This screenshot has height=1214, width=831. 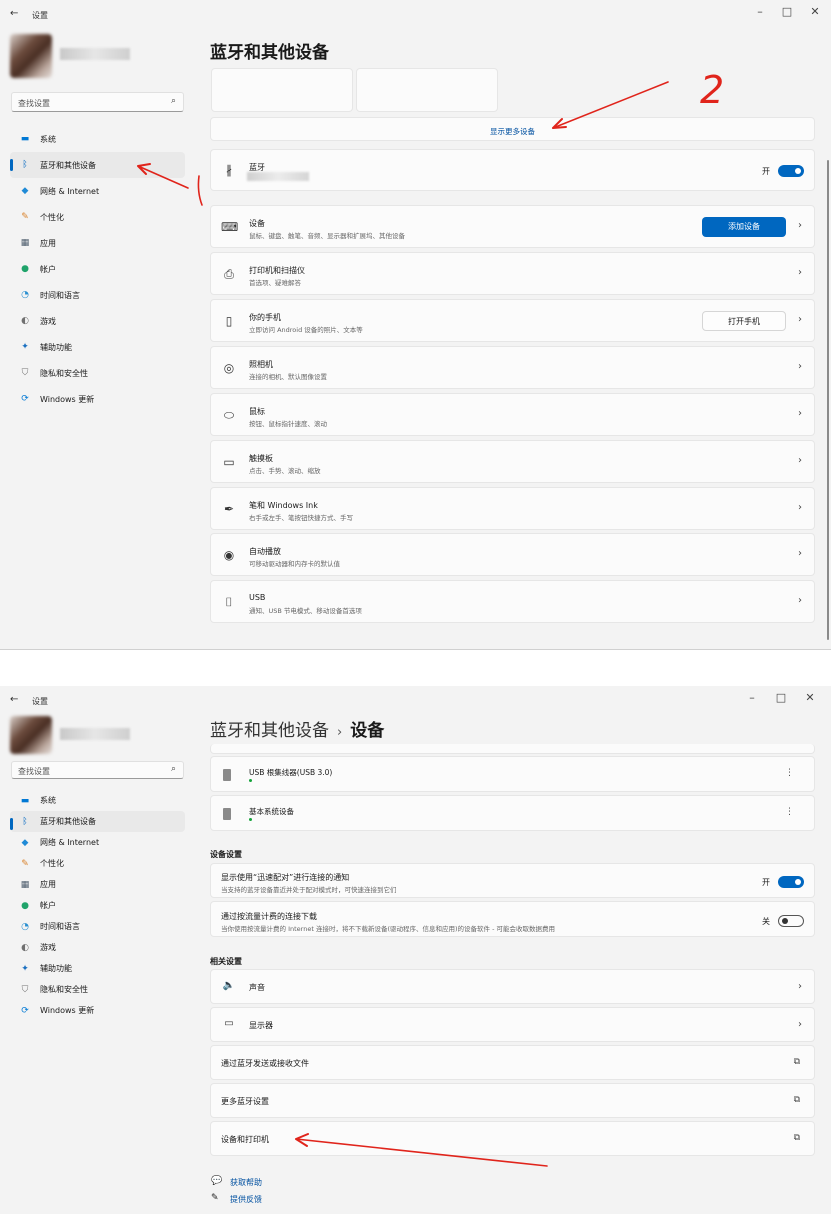 What do you see at coordinates (40, 701) in the screenshot?
I see `window-title: 设置` at bounding box center [40, 701].